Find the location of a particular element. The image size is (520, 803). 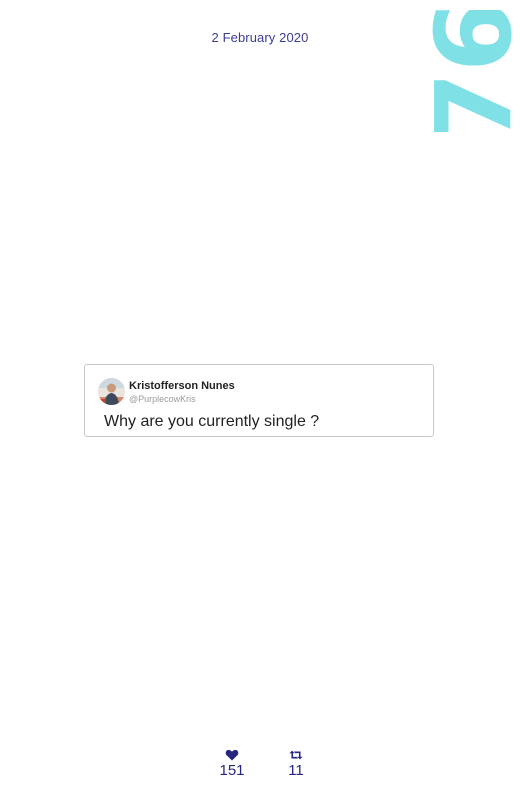

tweet-index-number: 76 is located at coordinates (474, 71).